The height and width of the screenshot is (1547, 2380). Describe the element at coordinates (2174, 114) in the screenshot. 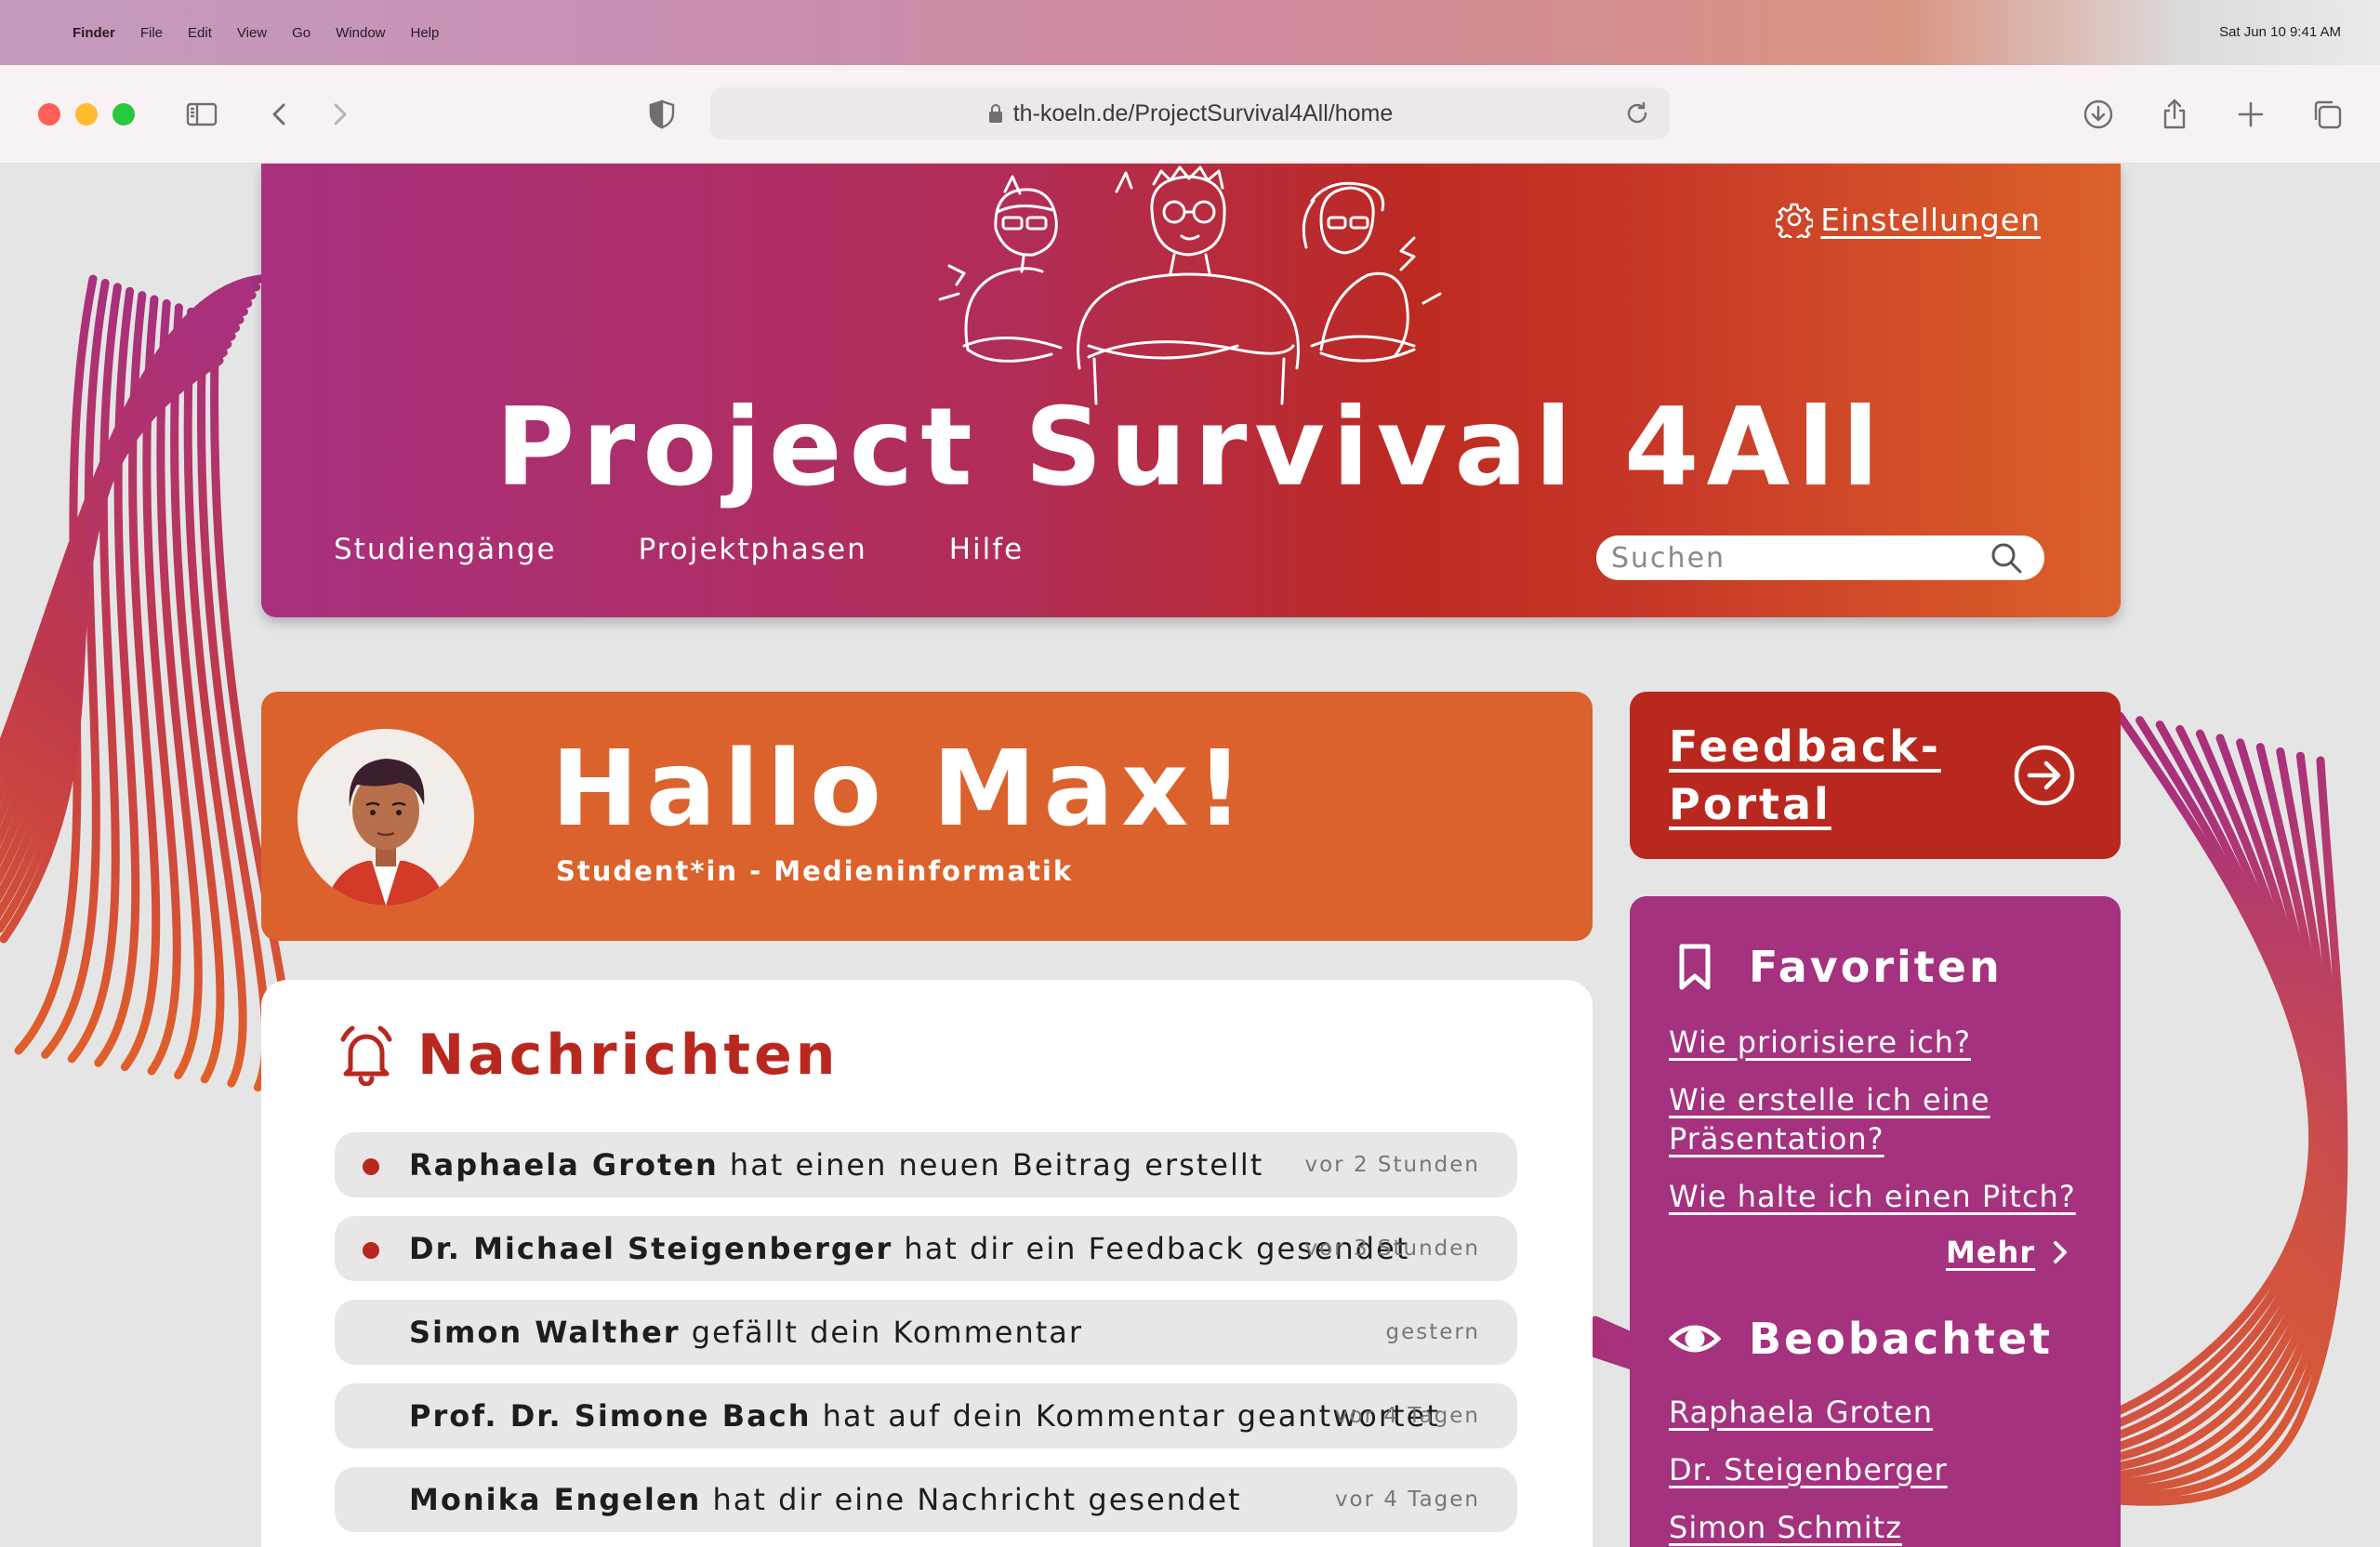

I see `share-icon` at that location.